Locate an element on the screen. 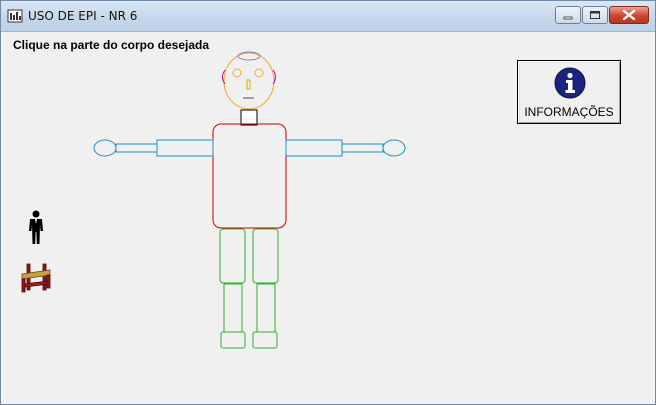 The image size is (656, 405). close-button is located at coordinates (629, 15).